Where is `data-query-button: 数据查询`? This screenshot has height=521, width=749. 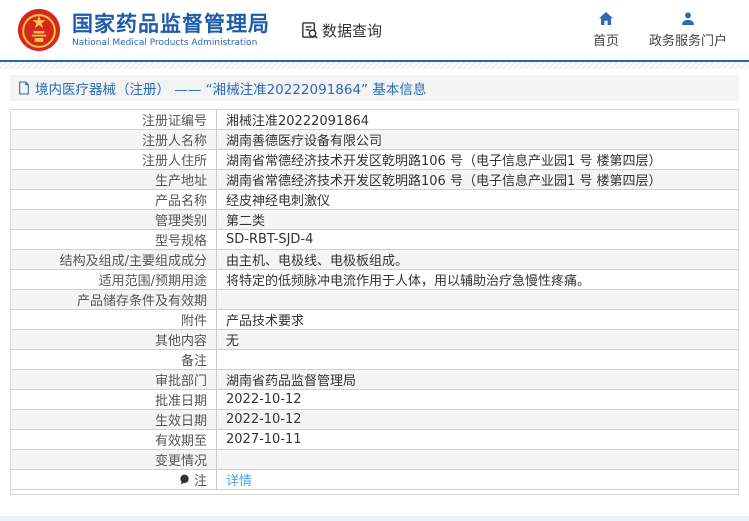 data-query-button: 数据查询 is located at coordinates (341, 30).